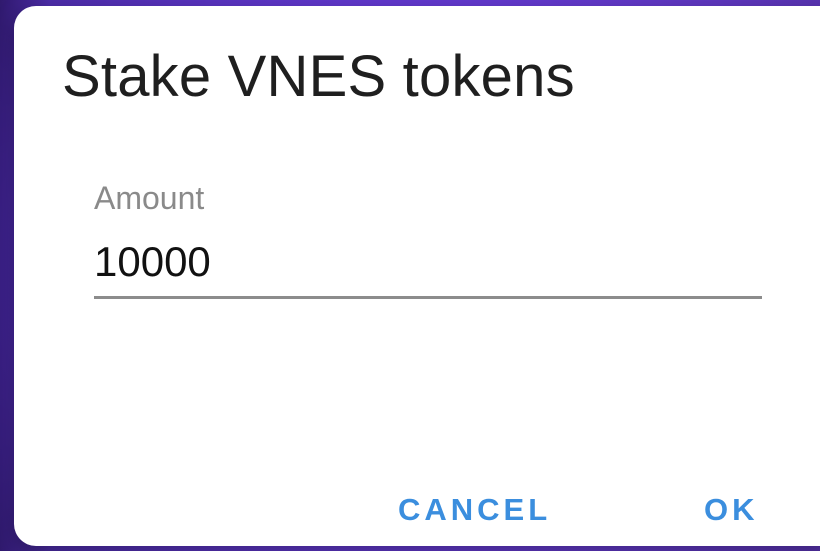 This screenshot has height=551, width=820. I want to click on dialog-title: Stake VNES tokens, so click(318, 76).